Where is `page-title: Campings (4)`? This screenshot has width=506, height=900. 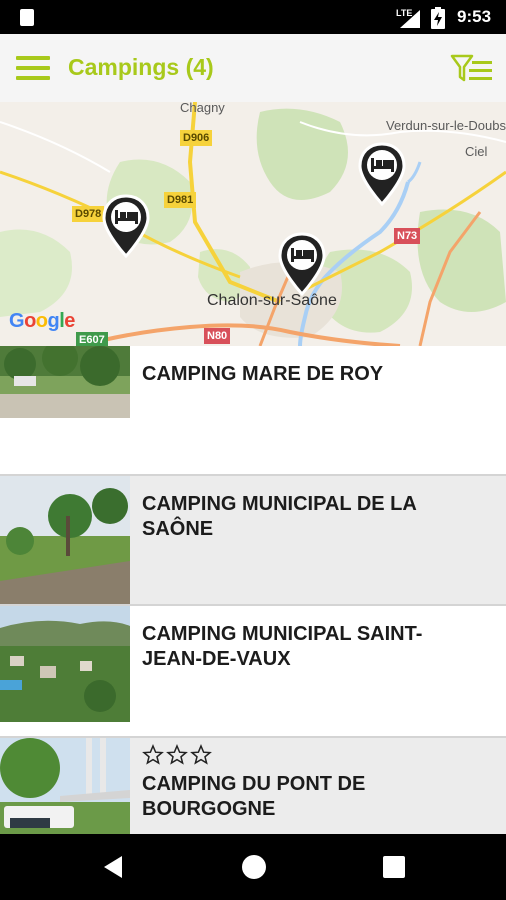
page-title: Campings (4) is located at coordinates (141, 67).